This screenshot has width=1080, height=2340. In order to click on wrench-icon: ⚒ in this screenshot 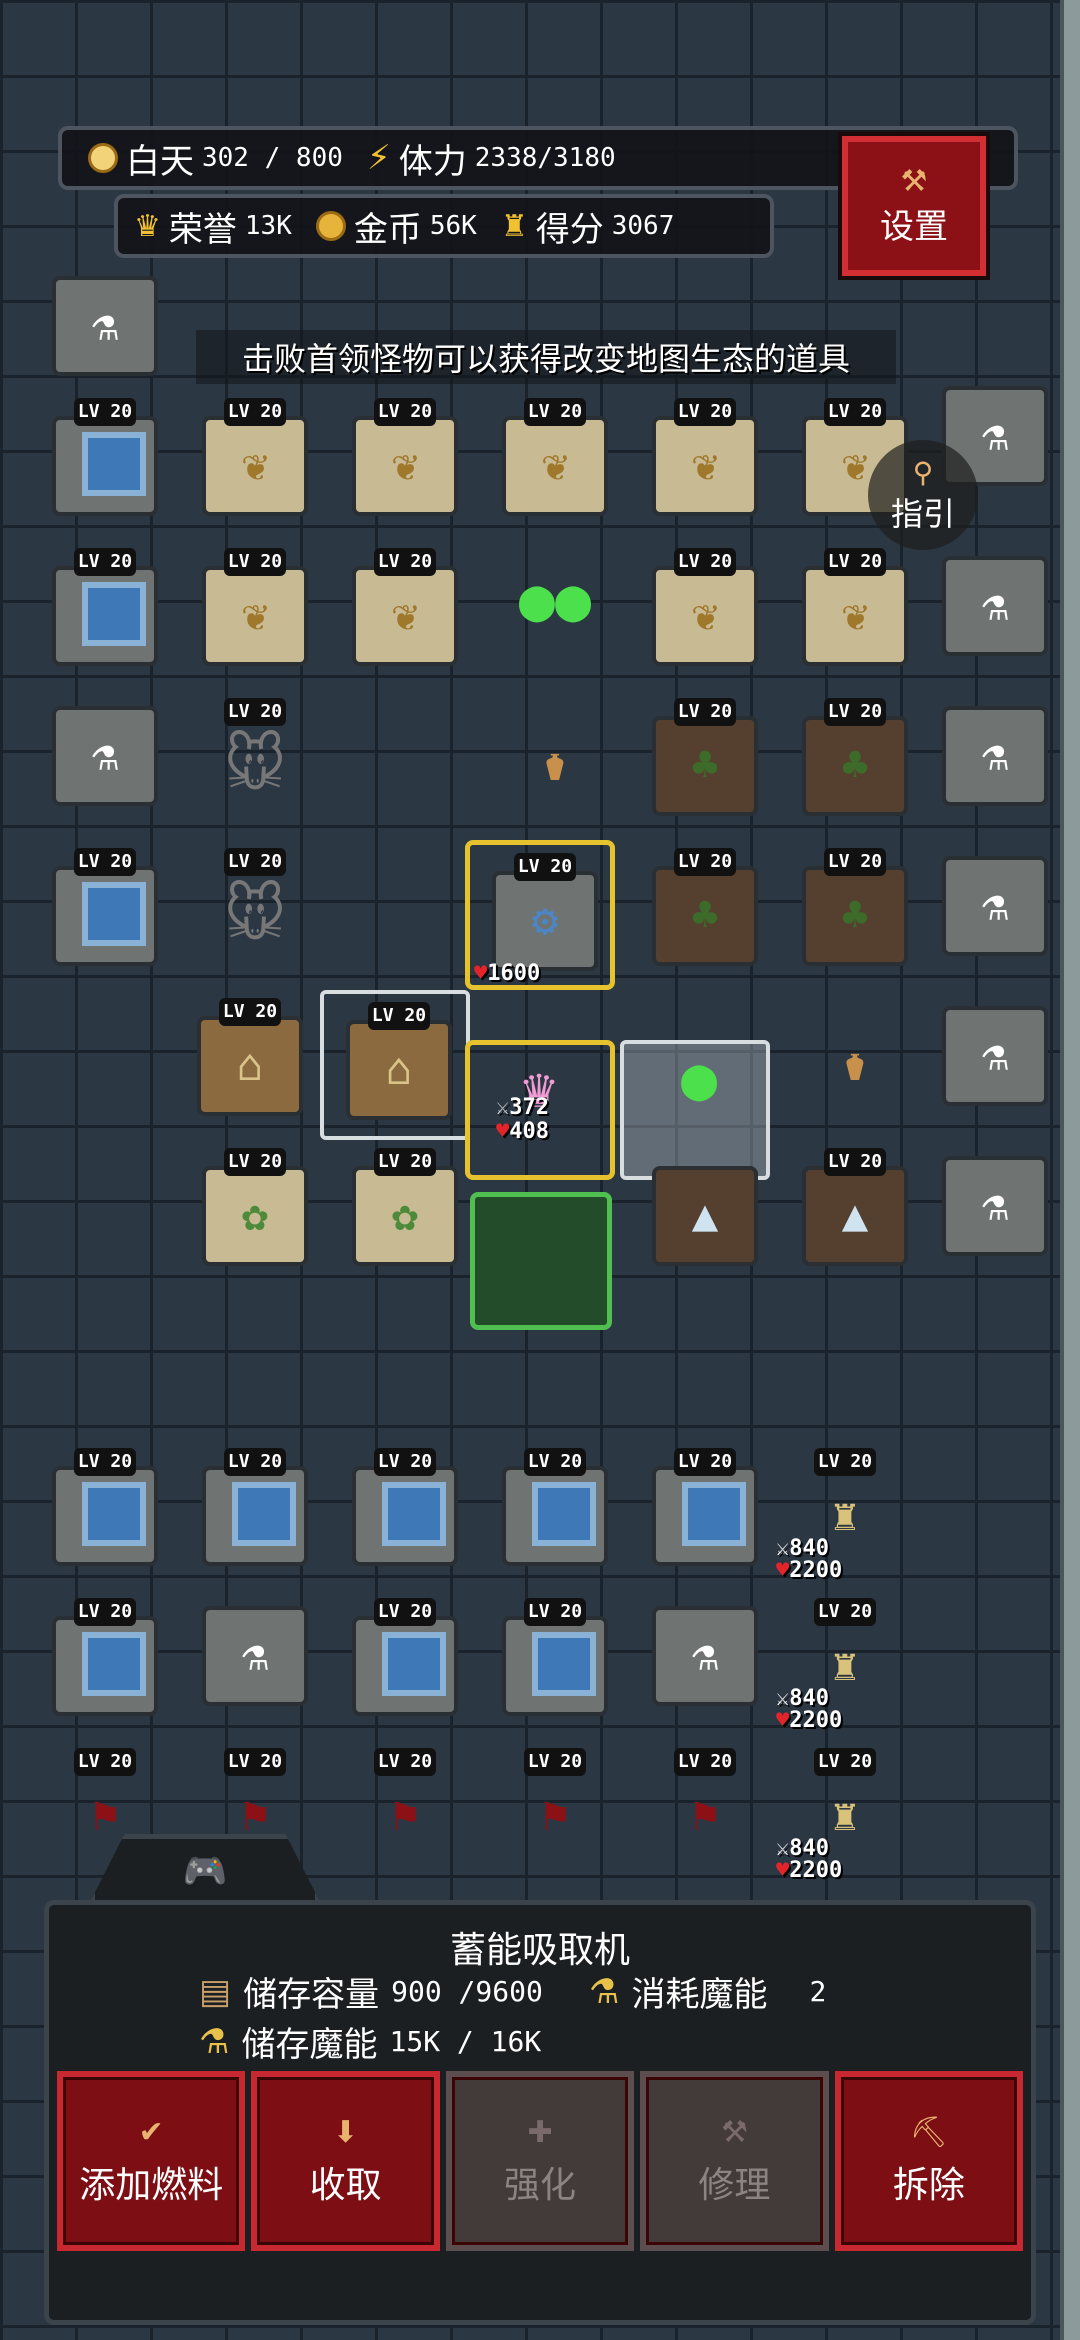, I will do `click(914, 181)`.